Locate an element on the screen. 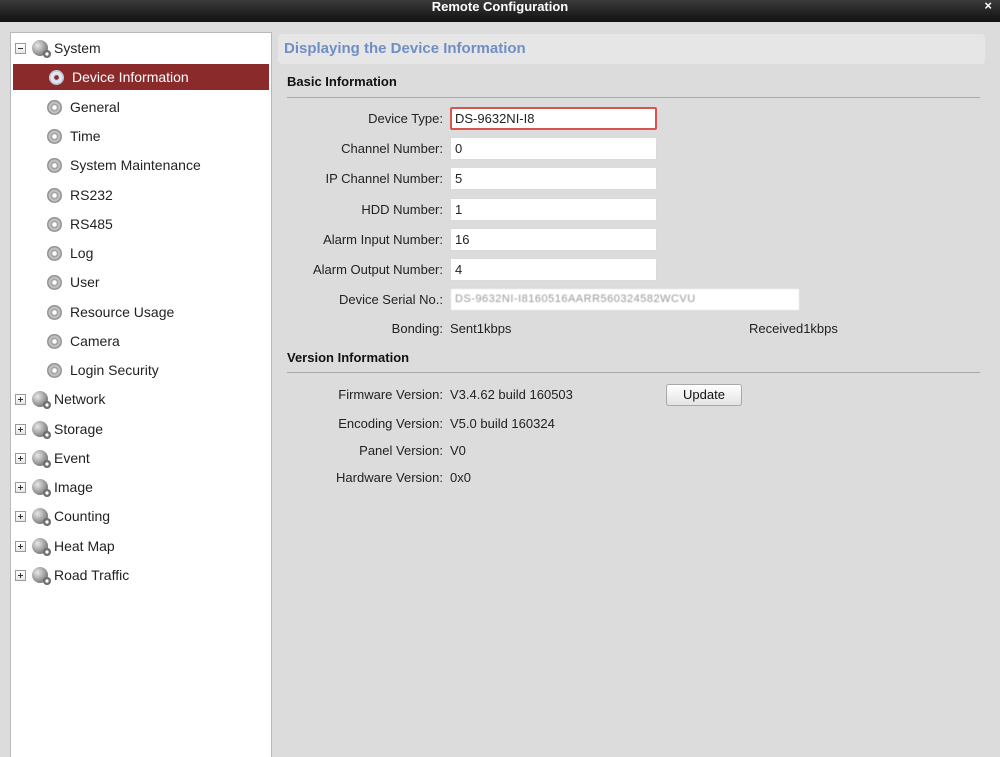 The height and width of the screenshot is (757, 1000). tree-item-label: Device Information is located at coordinates (130, 77).